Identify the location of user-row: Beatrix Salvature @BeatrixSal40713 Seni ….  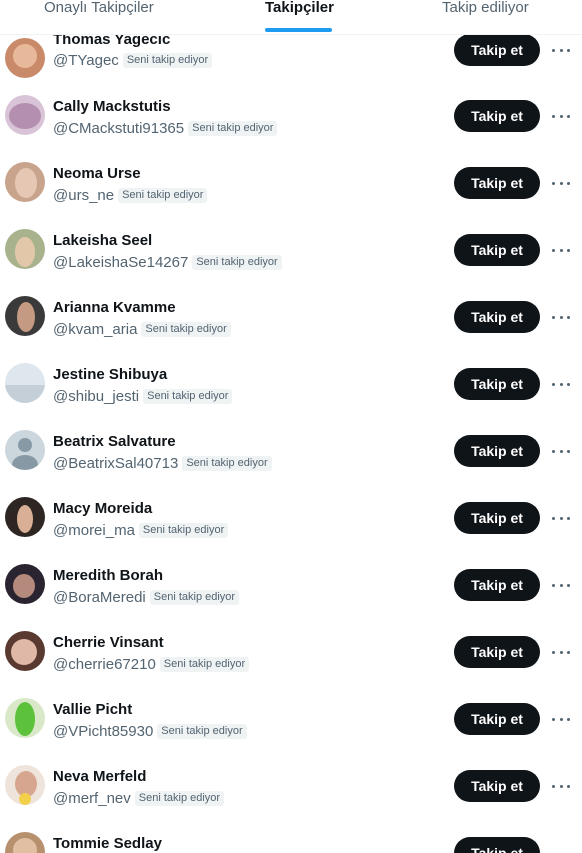
(291, 463).